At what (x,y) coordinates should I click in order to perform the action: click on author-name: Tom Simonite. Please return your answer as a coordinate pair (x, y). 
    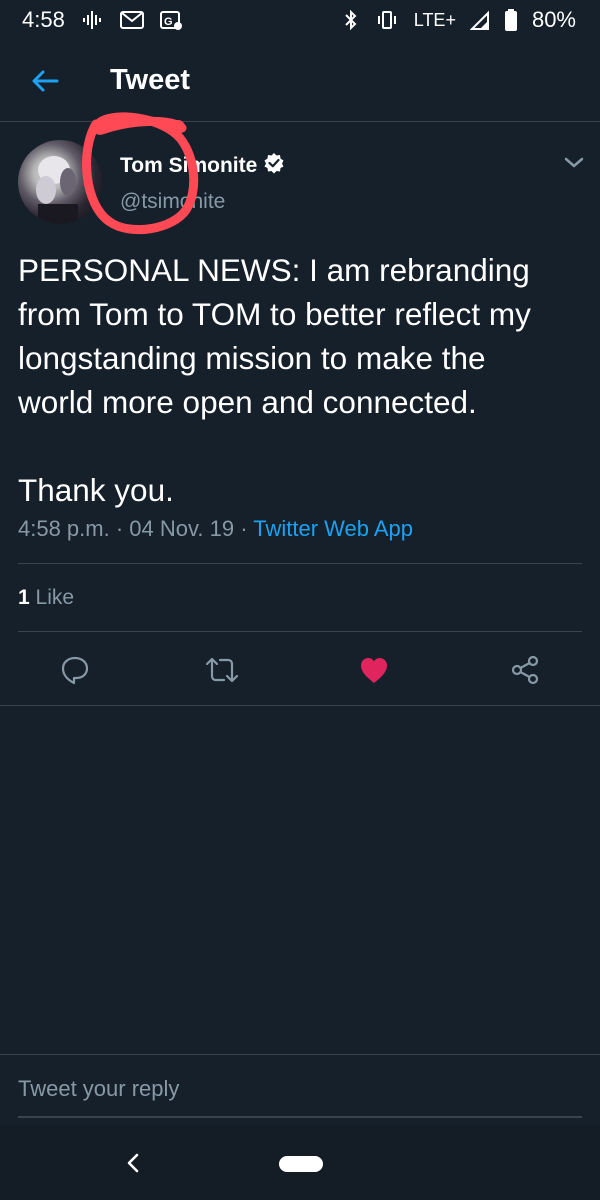
    Looking at the image, I should click on (188, 166).